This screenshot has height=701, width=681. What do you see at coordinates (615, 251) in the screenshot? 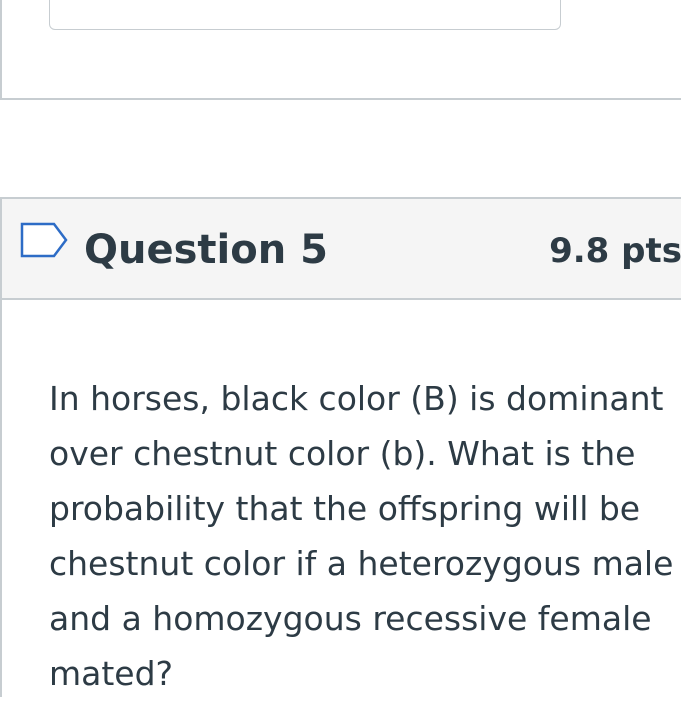
I see `question-points: 9.8 pts` at bounding box center [615, 251].